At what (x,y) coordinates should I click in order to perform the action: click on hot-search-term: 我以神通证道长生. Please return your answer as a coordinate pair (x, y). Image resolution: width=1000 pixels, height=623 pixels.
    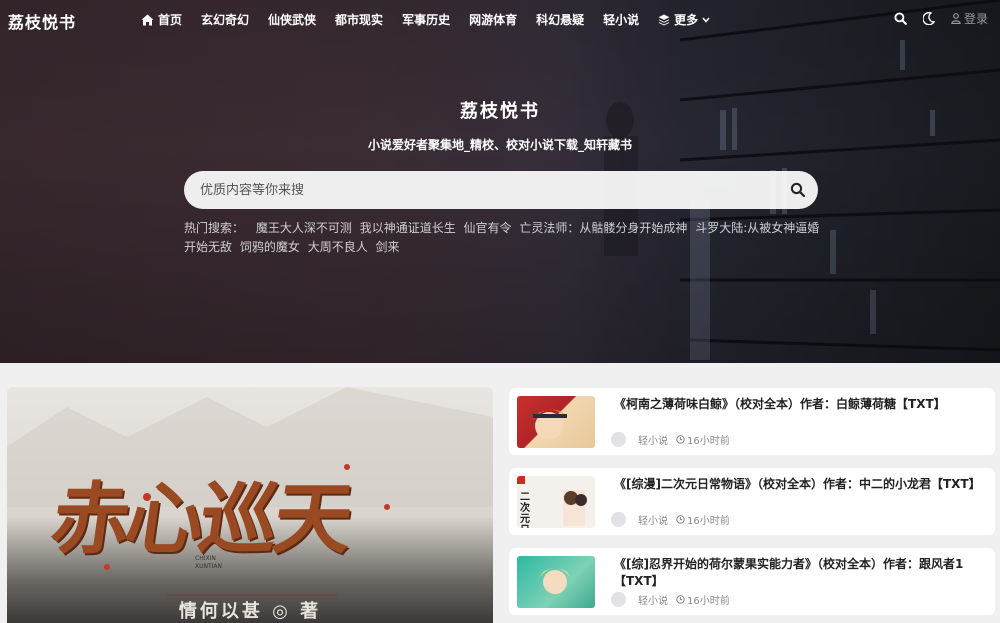
    Looking at the image, I should click on (408, 228).